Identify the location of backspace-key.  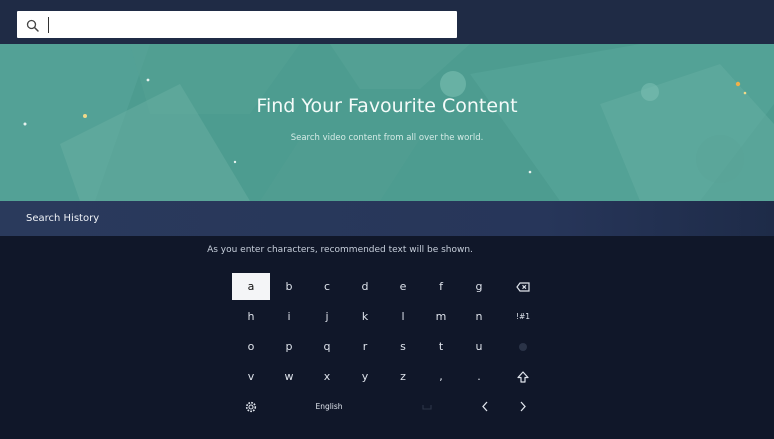
(523, 286).